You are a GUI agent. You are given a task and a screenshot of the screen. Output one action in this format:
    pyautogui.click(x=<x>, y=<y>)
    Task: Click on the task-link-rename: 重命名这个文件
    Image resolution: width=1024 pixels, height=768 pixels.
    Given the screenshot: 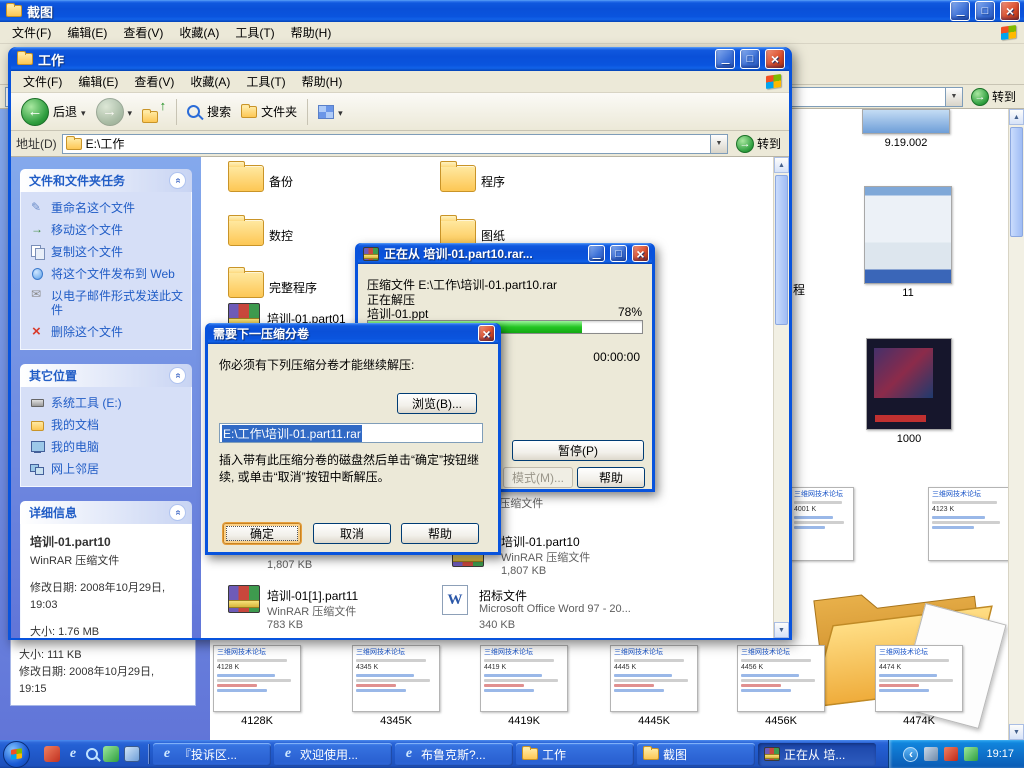 What is the action you would take?
    pyautogui.click(x=108, y=207)
    